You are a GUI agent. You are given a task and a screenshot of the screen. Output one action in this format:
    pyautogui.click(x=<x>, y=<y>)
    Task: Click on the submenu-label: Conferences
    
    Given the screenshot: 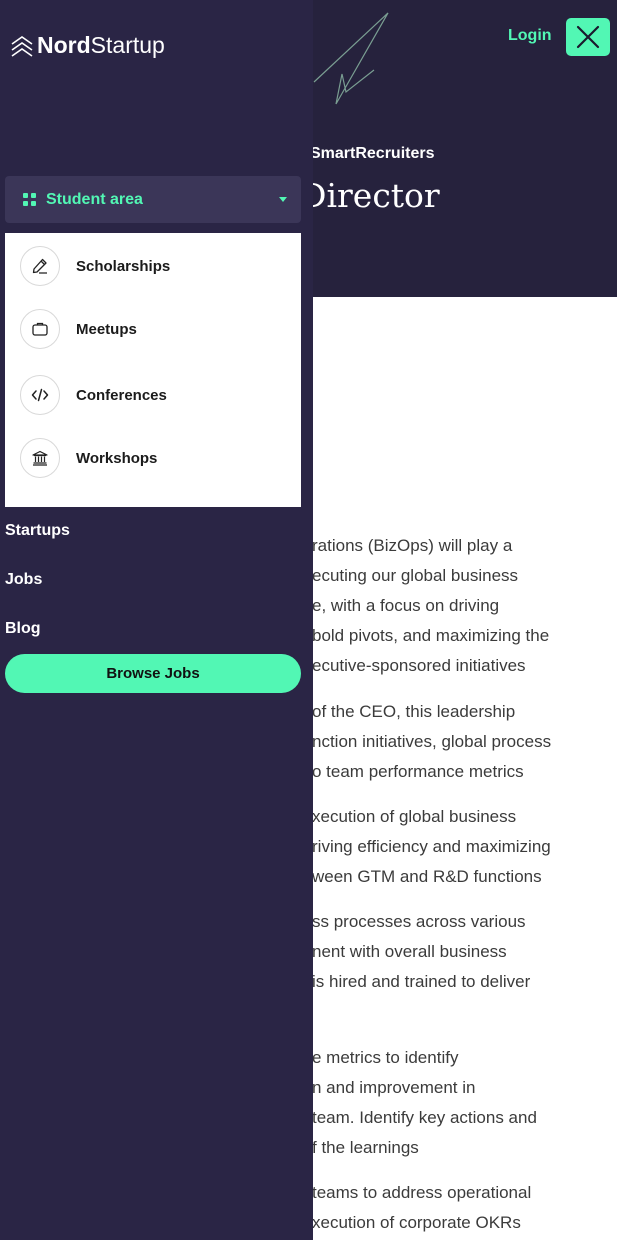 What is the action you would take?
    pyautogui.click(x=121, y=395)
    